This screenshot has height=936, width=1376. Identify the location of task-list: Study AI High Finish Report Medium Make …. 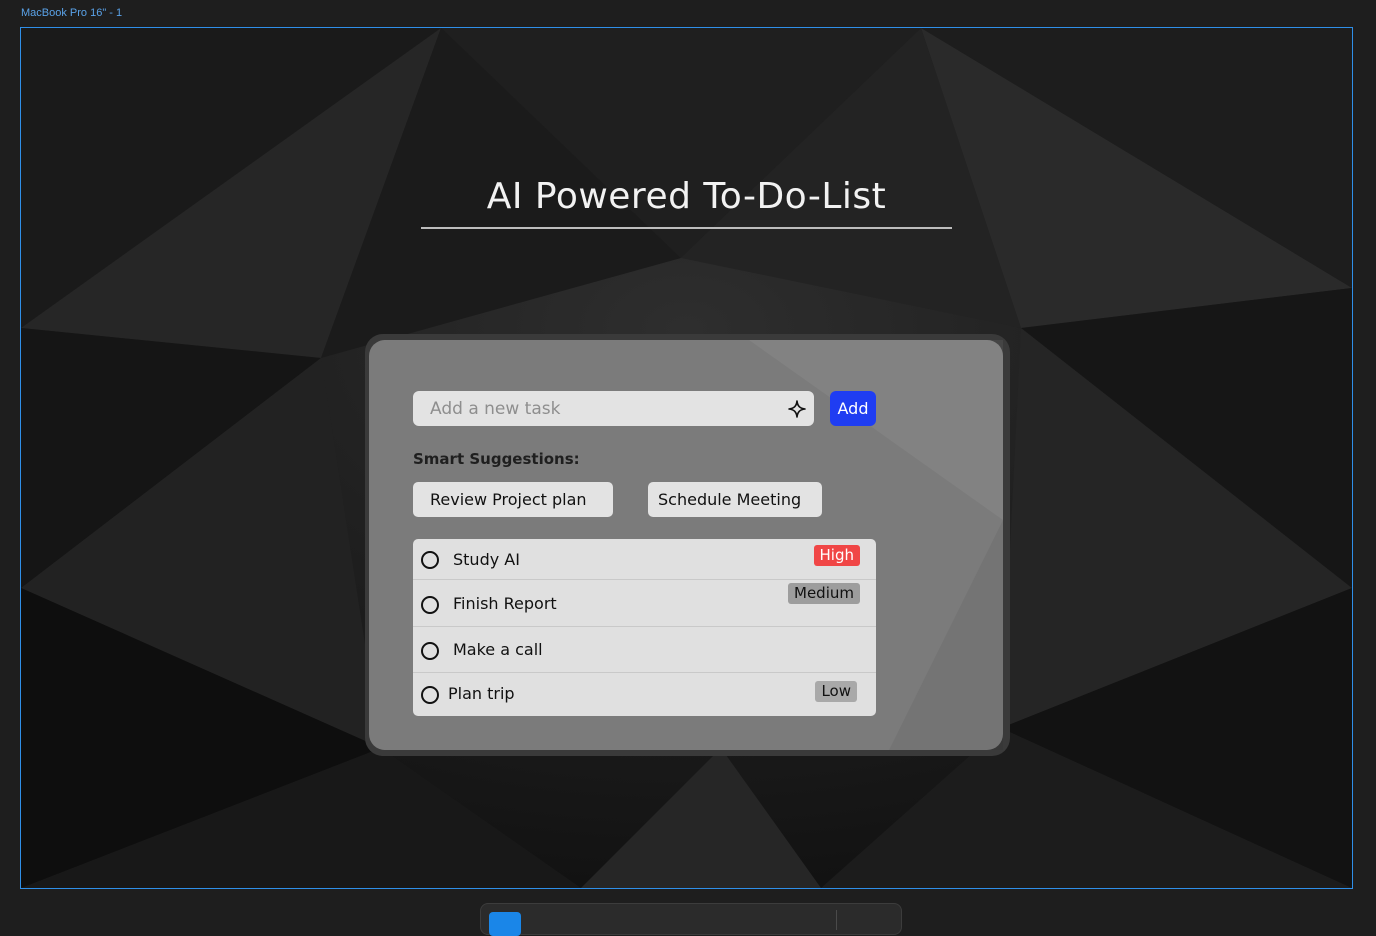
(644, 627).